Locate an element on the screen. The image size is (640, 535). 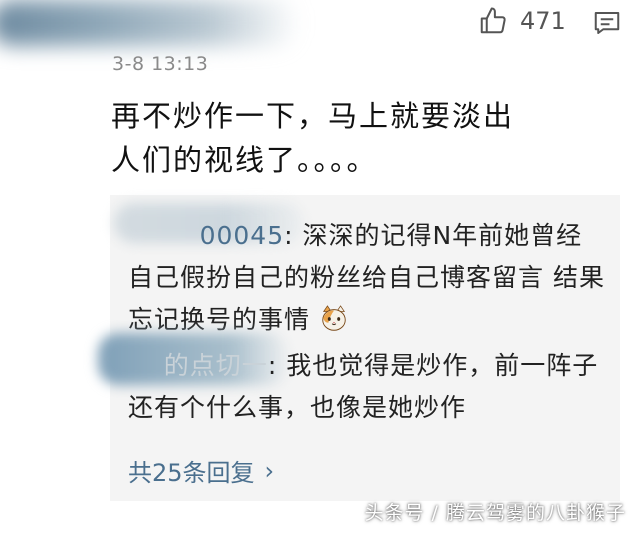
reply-item: 的点切一: 我也觉得是炒作，前一阵子还有个什么事，也像是她炒作 is located at coordinates (363, 386).